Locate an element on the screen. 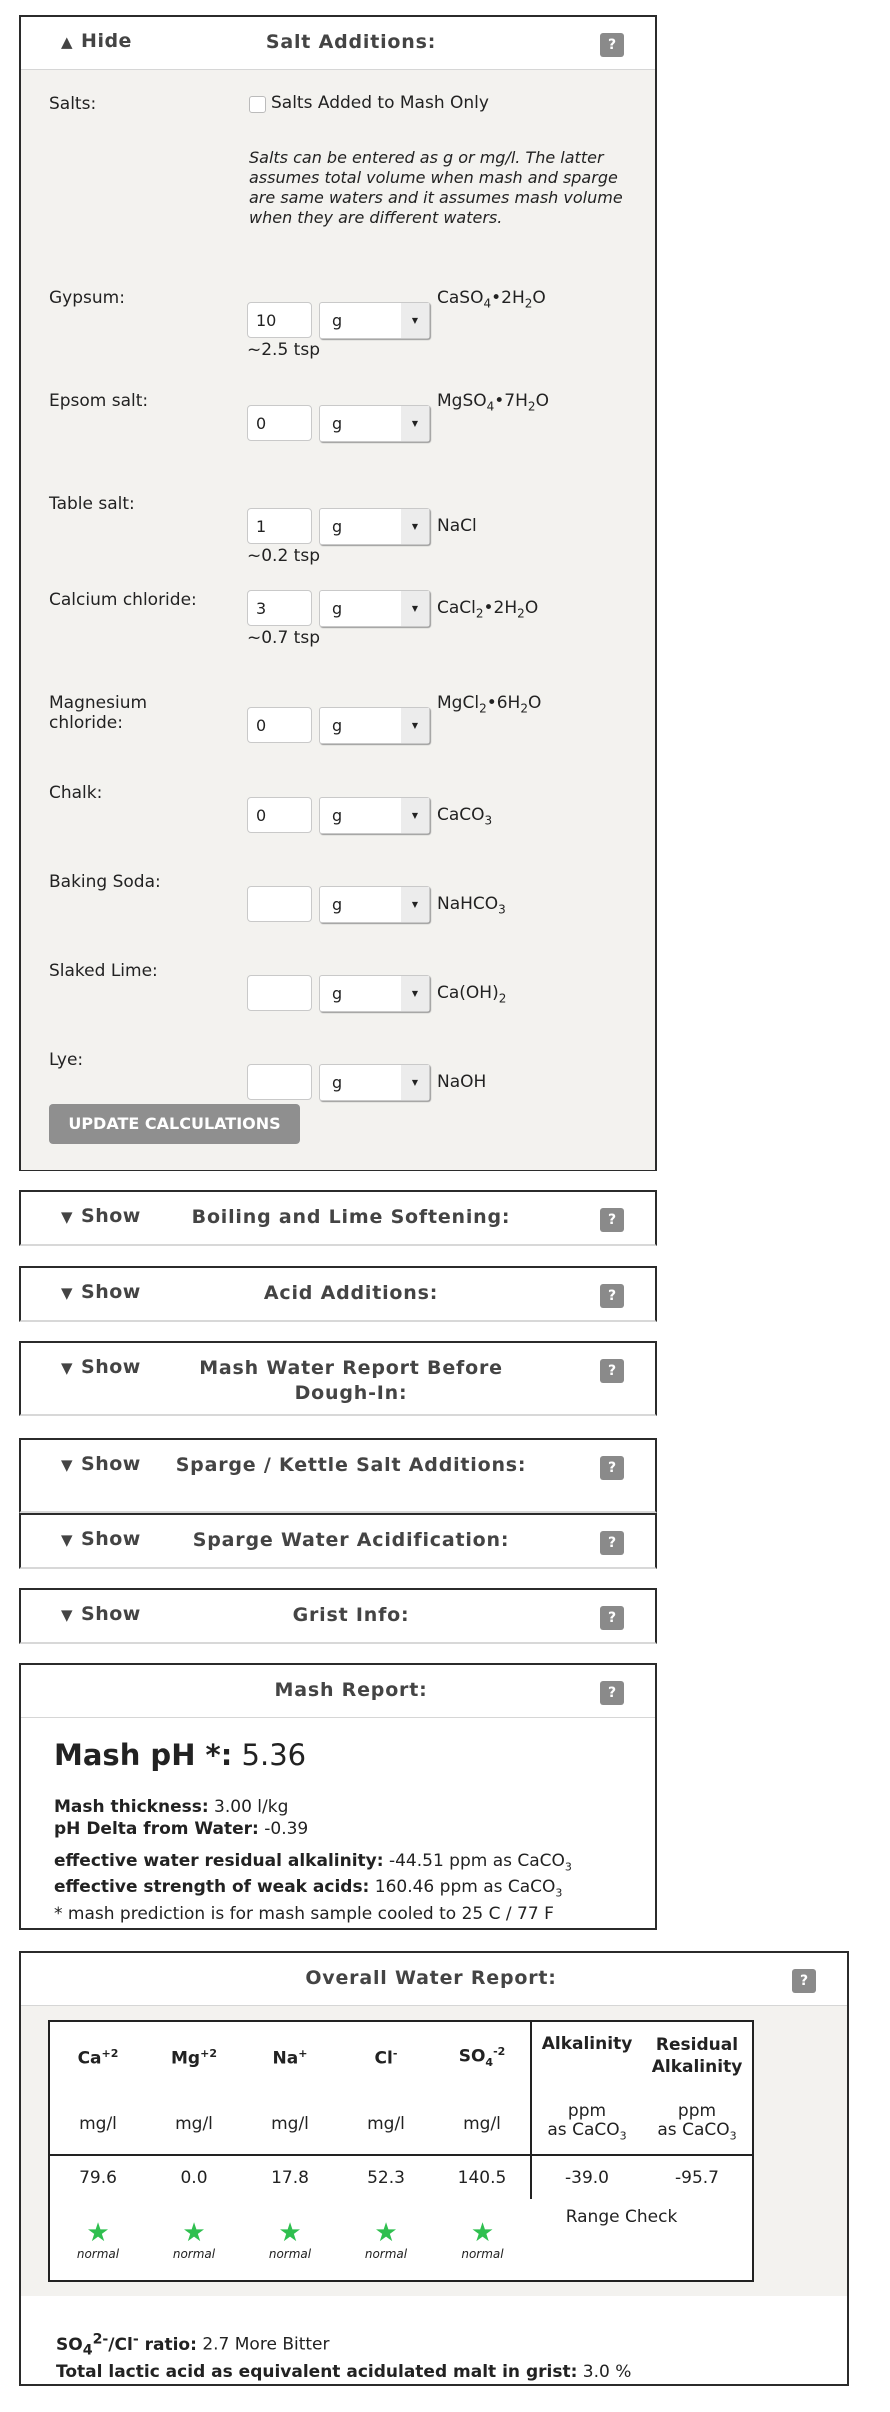 Image resolution: width=890 pixels, height=2412 pixels. weak-acids-value: 160.46 ppm as CaCO is located at coordinates (465, 1887).